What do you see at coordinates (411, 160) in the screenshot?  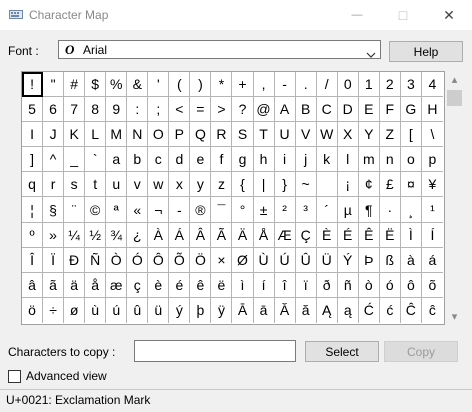 I see `character-cell: o` at bounding box center [411, 160].